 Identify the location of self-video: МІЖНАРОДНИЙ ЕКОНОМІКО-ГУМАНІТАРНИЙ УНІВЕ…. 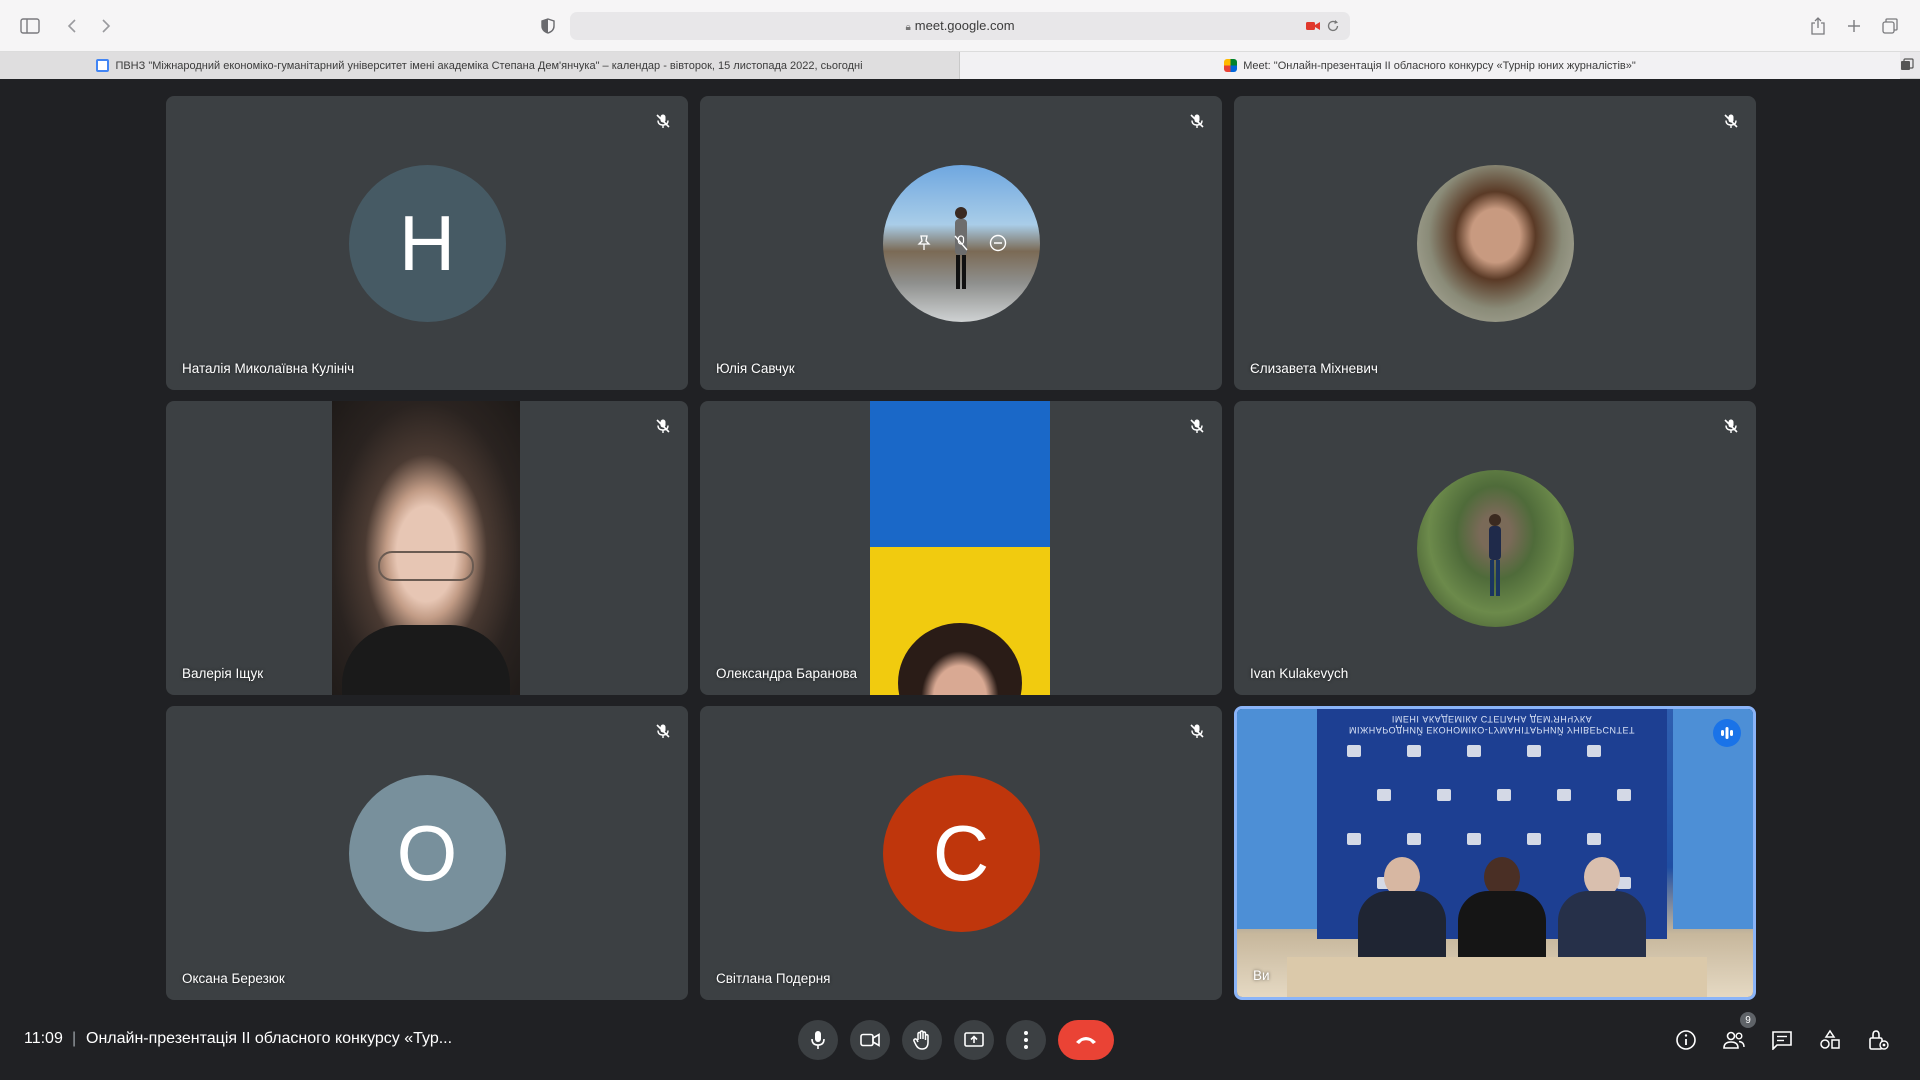
(1495, 853).